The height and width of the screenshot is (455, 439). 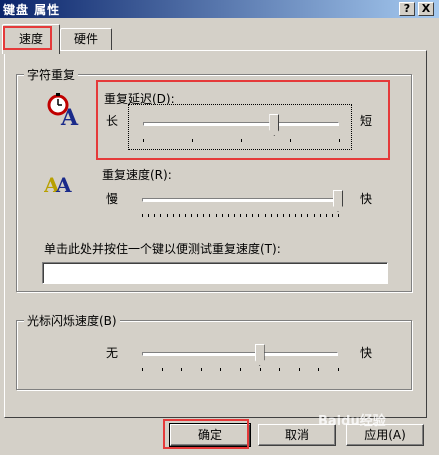 I want to click on cursor-blink-right-label: 快, so click(x=366, y=353).